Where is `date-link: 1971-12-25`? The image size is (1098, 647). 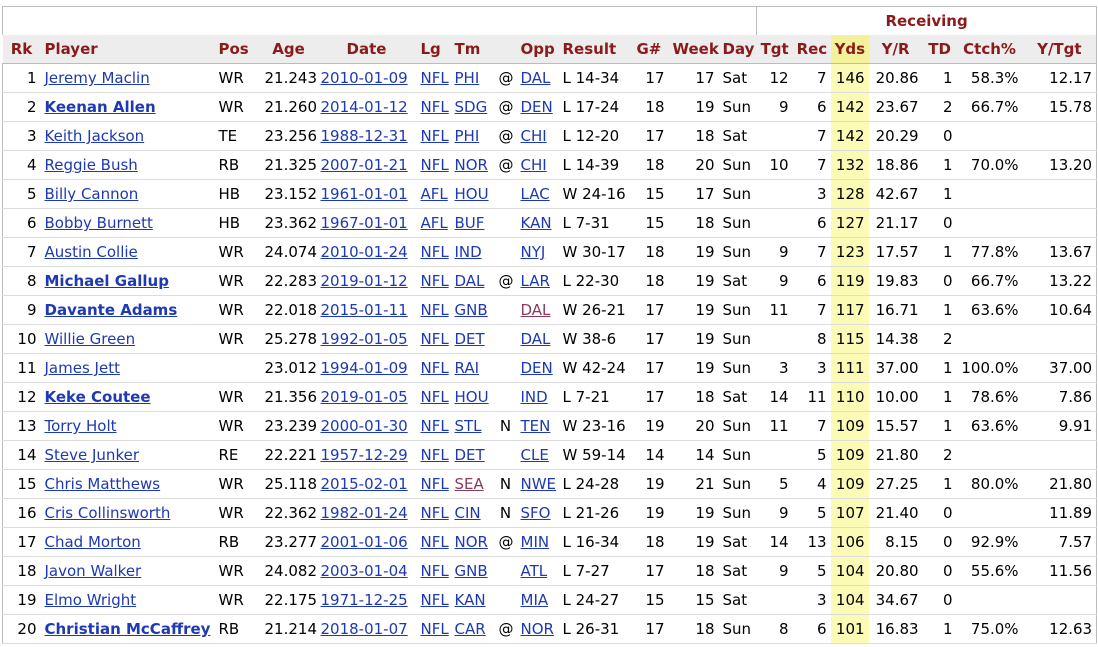
date-link: 1971-12-25 is located at coordinates (364, 600).